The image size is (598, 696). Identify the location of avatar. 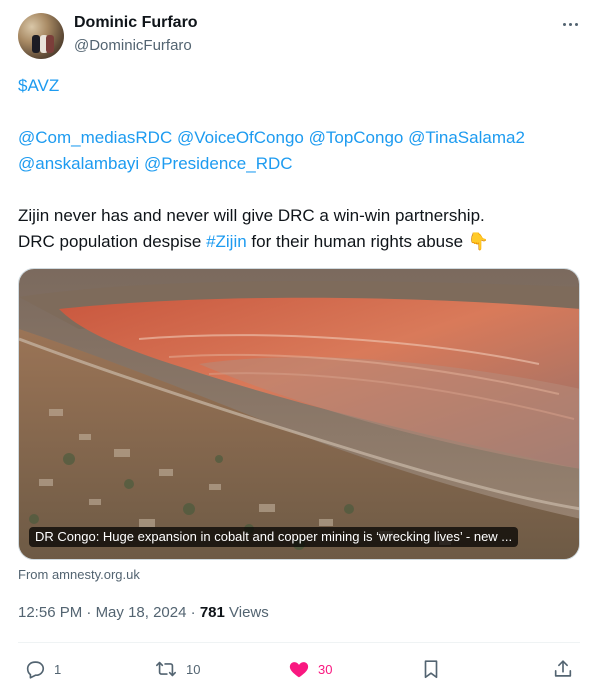
(41, 36).